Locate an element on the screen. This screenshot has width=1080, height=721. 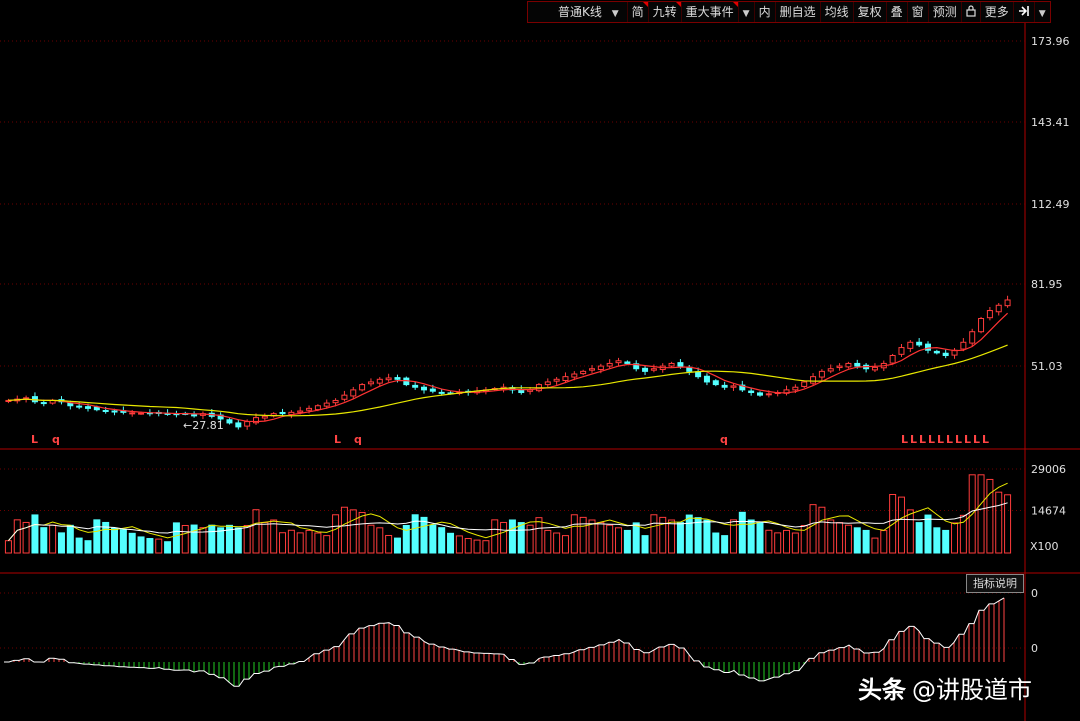
inner-button: 内 is located at coordinates (765, 12).